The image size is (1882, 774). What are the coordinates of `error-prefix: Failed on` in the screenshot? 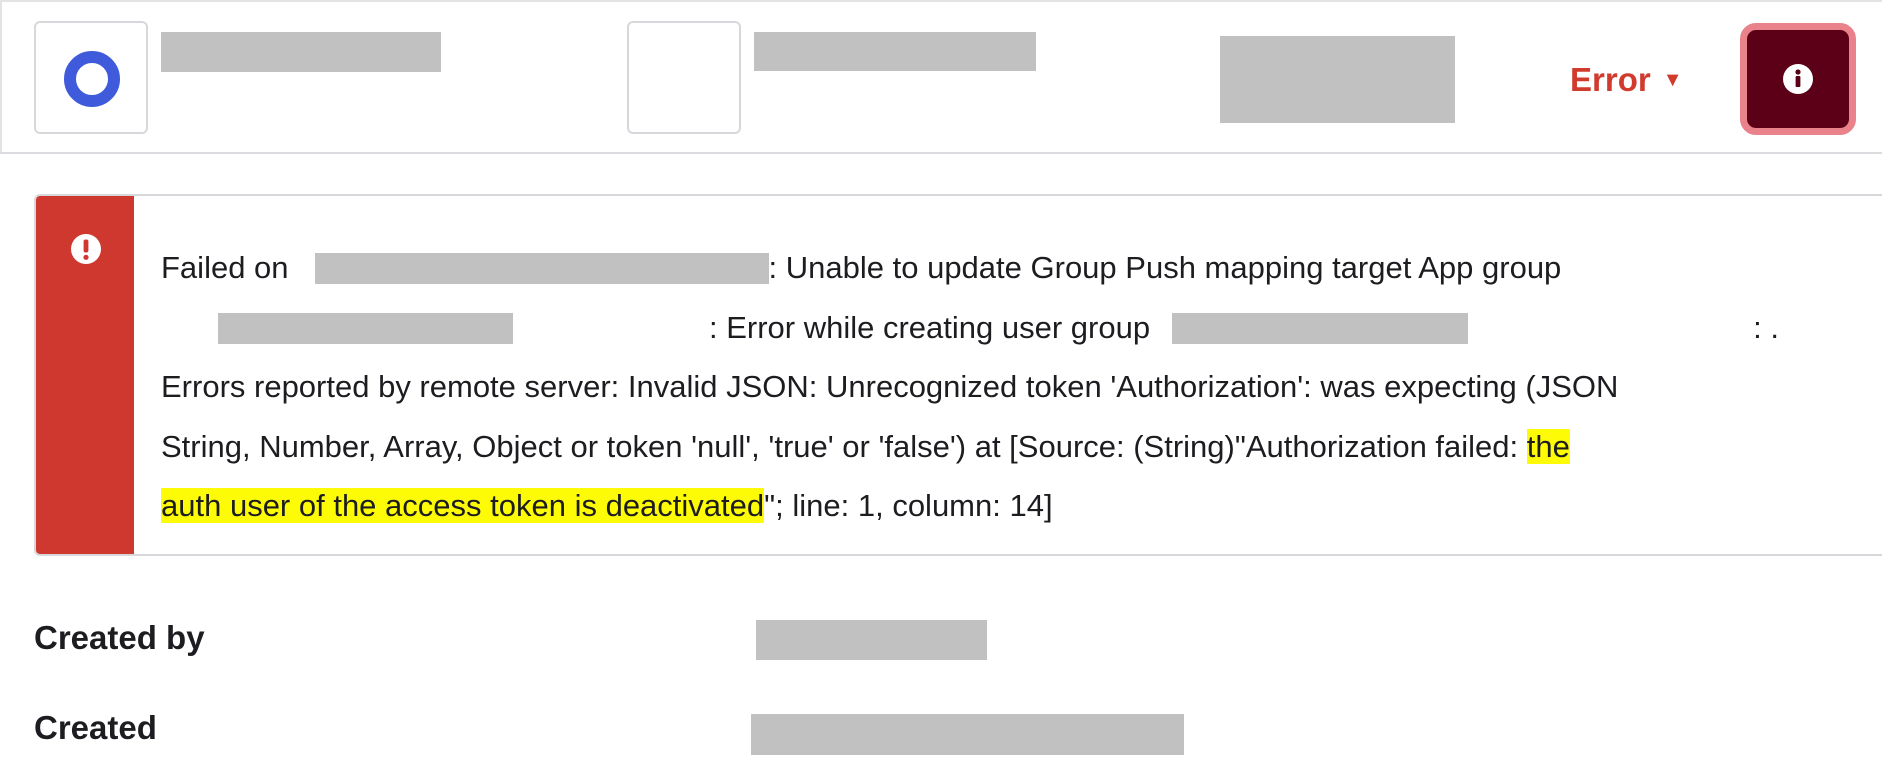 It's located at (225, 267).